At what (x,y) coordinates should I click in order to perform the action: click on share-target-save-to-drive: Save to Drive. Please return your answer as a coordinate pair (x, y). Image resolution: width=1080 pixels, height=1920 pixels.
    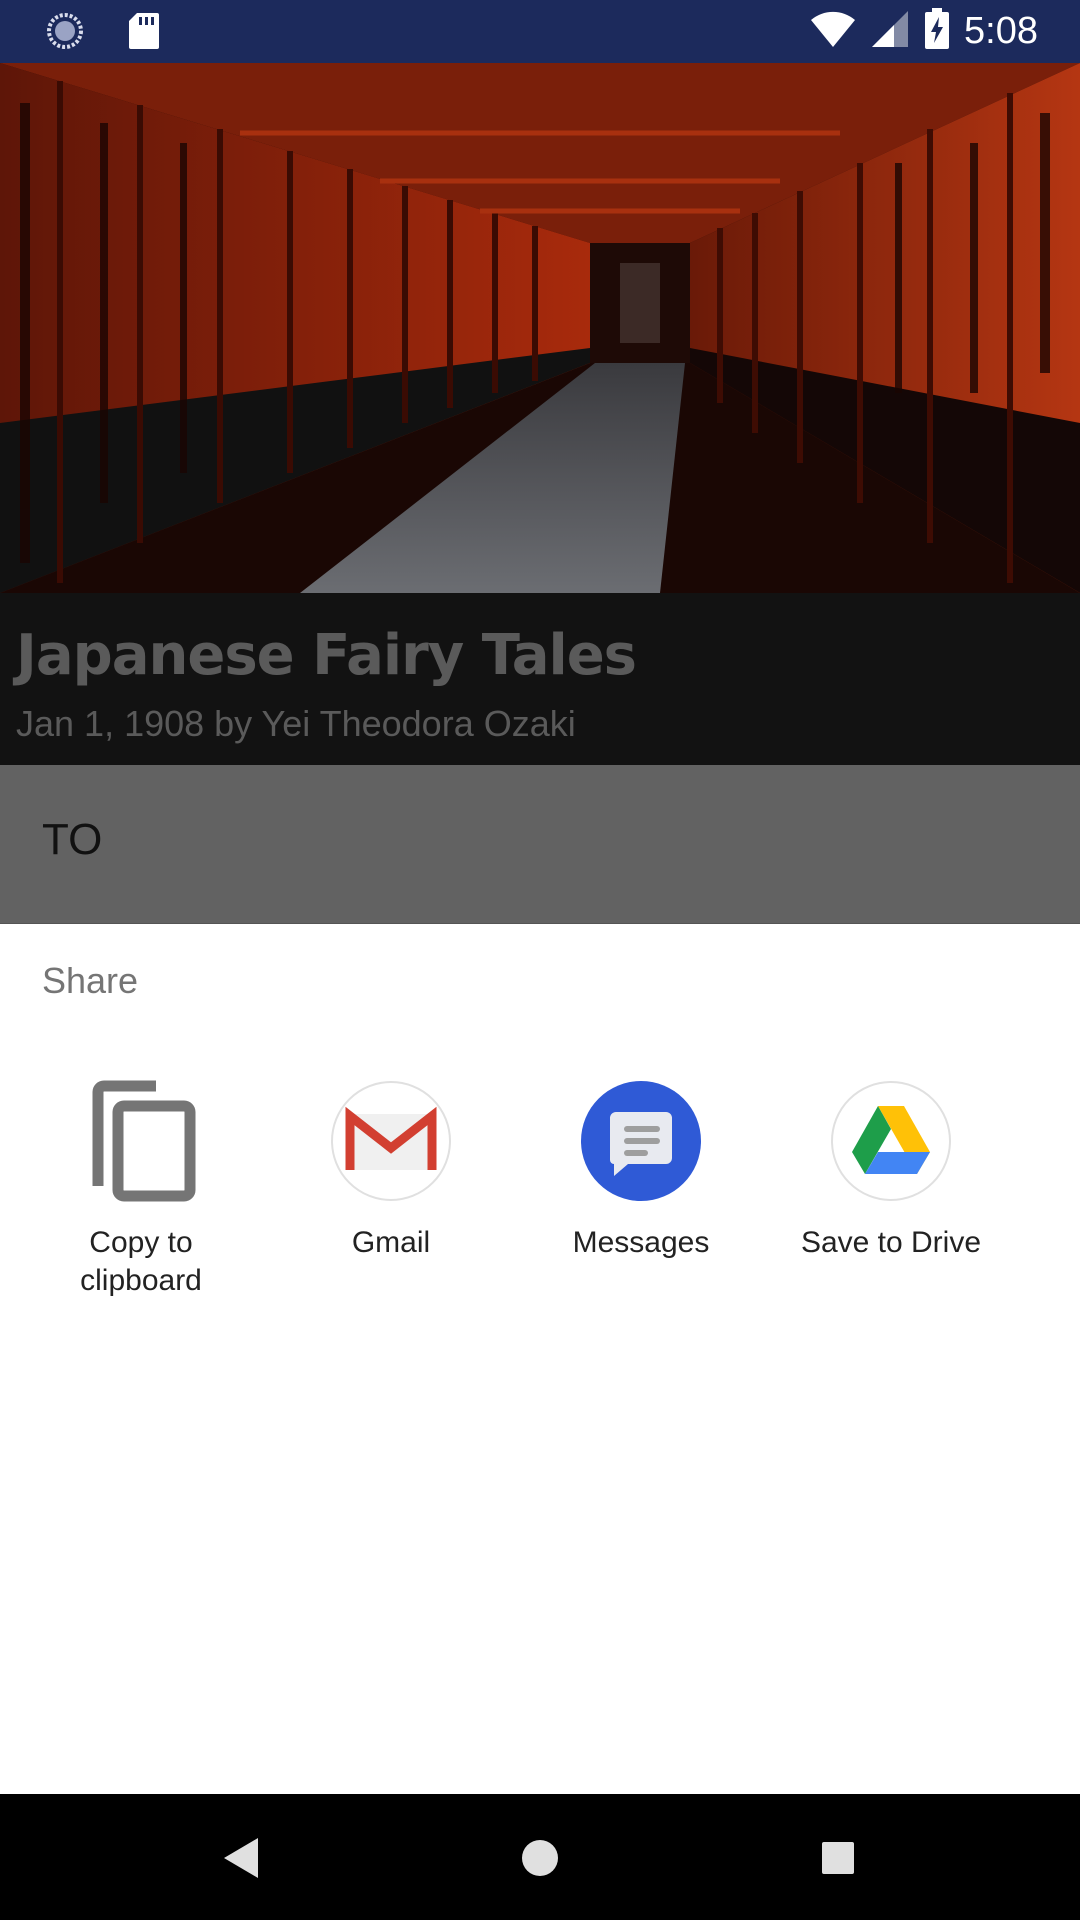
    Looking at the image, I should click on (891, 1190).